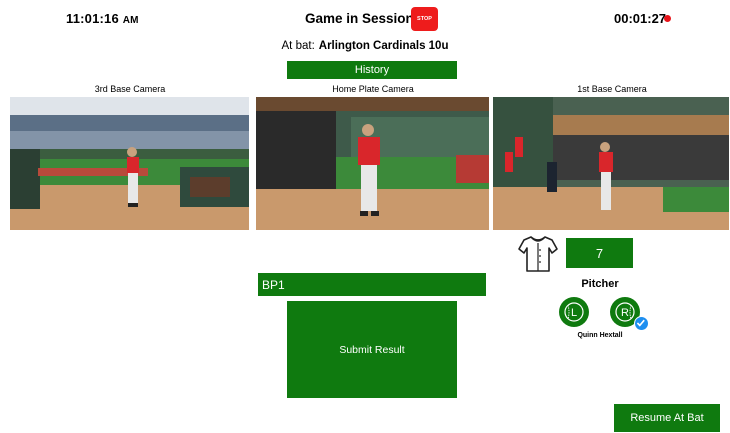 The image size is (730, 433). I want to click on jersey-icon, so click(538, 254).